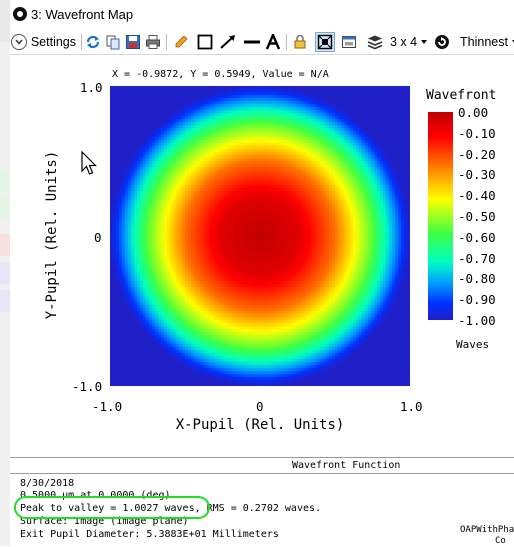 The width and height of the screenshot is (514, 547). I want to click on print-icon, so click(153, 42).